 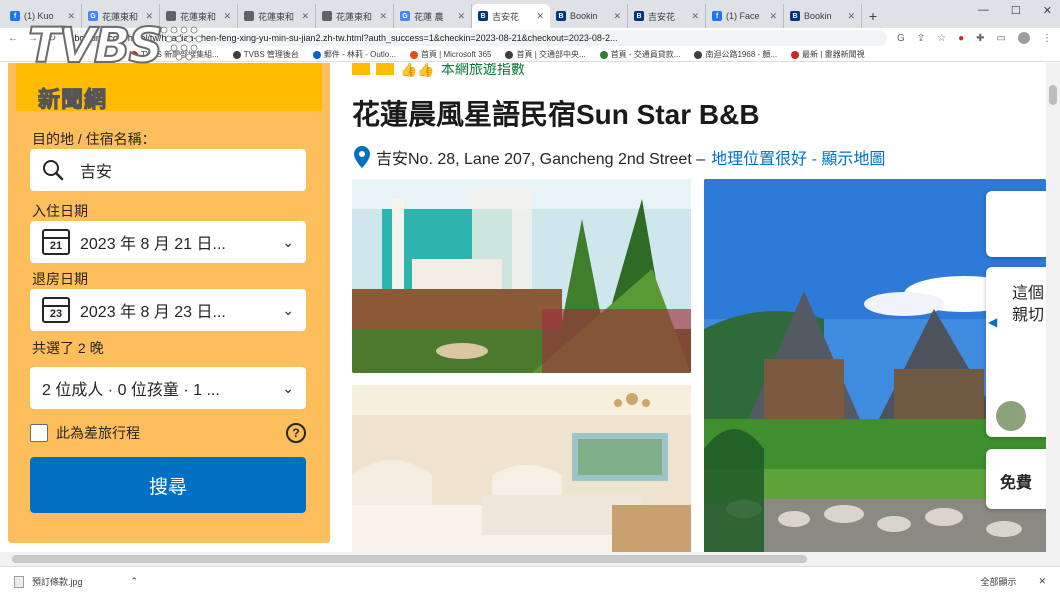 What do you see at coordinates (19, 581) in the screenshot?
I see `file-icon` at bounding box center [19, 581].